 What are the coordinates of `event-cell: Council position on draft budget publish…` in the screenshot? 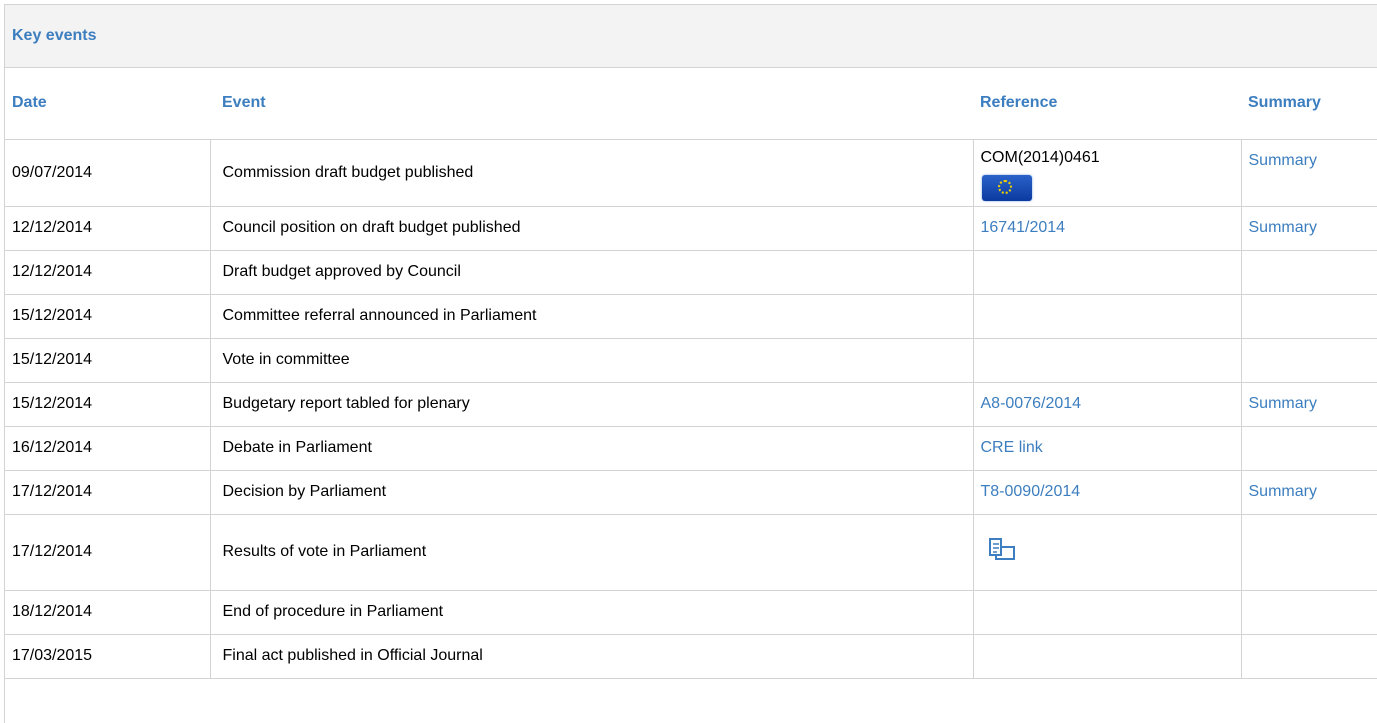 It's located at (591, 228).